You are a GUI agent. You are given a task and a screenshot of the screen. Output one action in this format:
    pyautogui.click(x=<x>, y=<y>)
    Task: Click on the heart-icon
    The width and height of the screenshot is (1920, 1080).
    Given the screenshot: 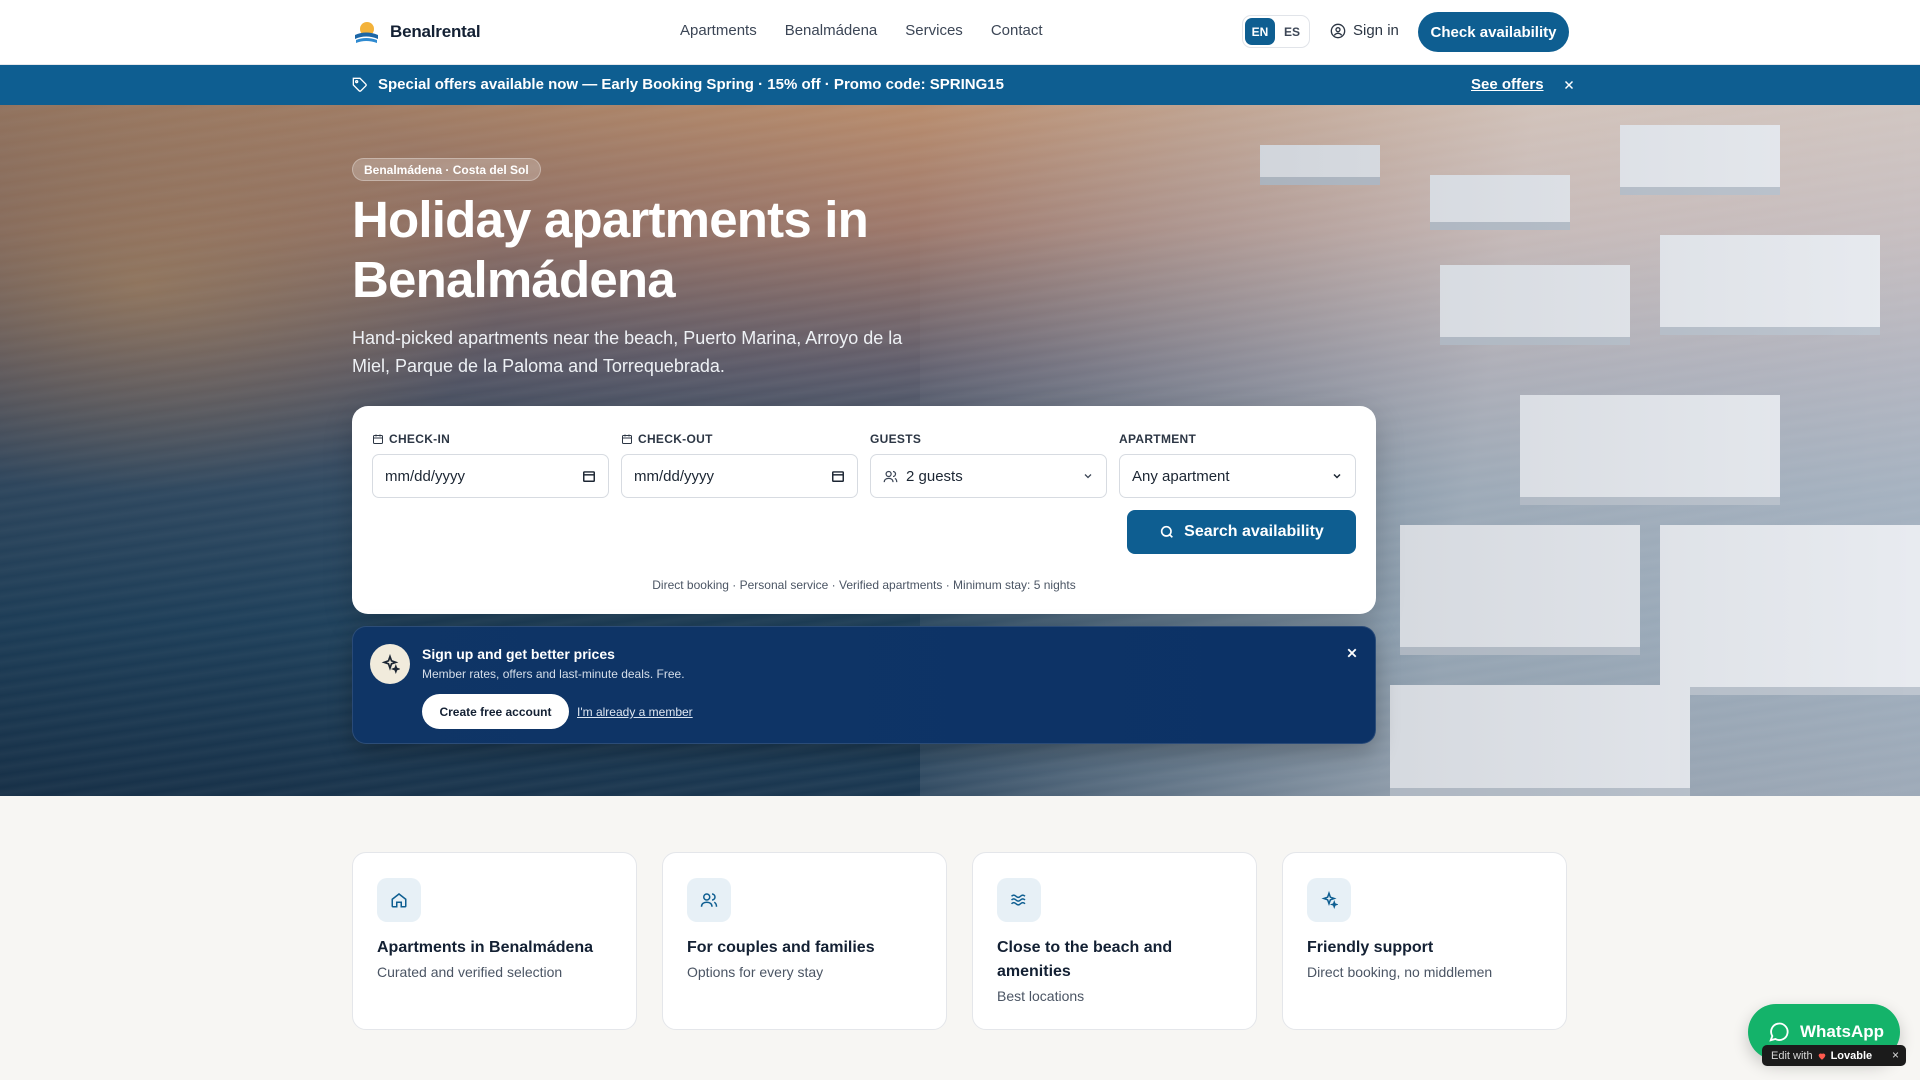 What is the action you would take?
    pyautogui.click(x=1821, y=1056)
    